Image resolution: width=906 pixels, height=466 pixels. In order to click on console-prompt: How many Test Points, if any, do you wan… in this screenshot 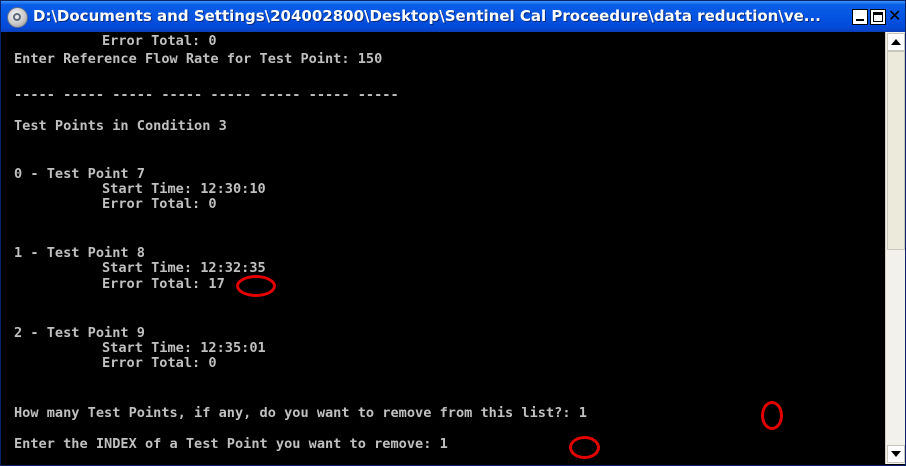, I will do `click(300, 413)`.